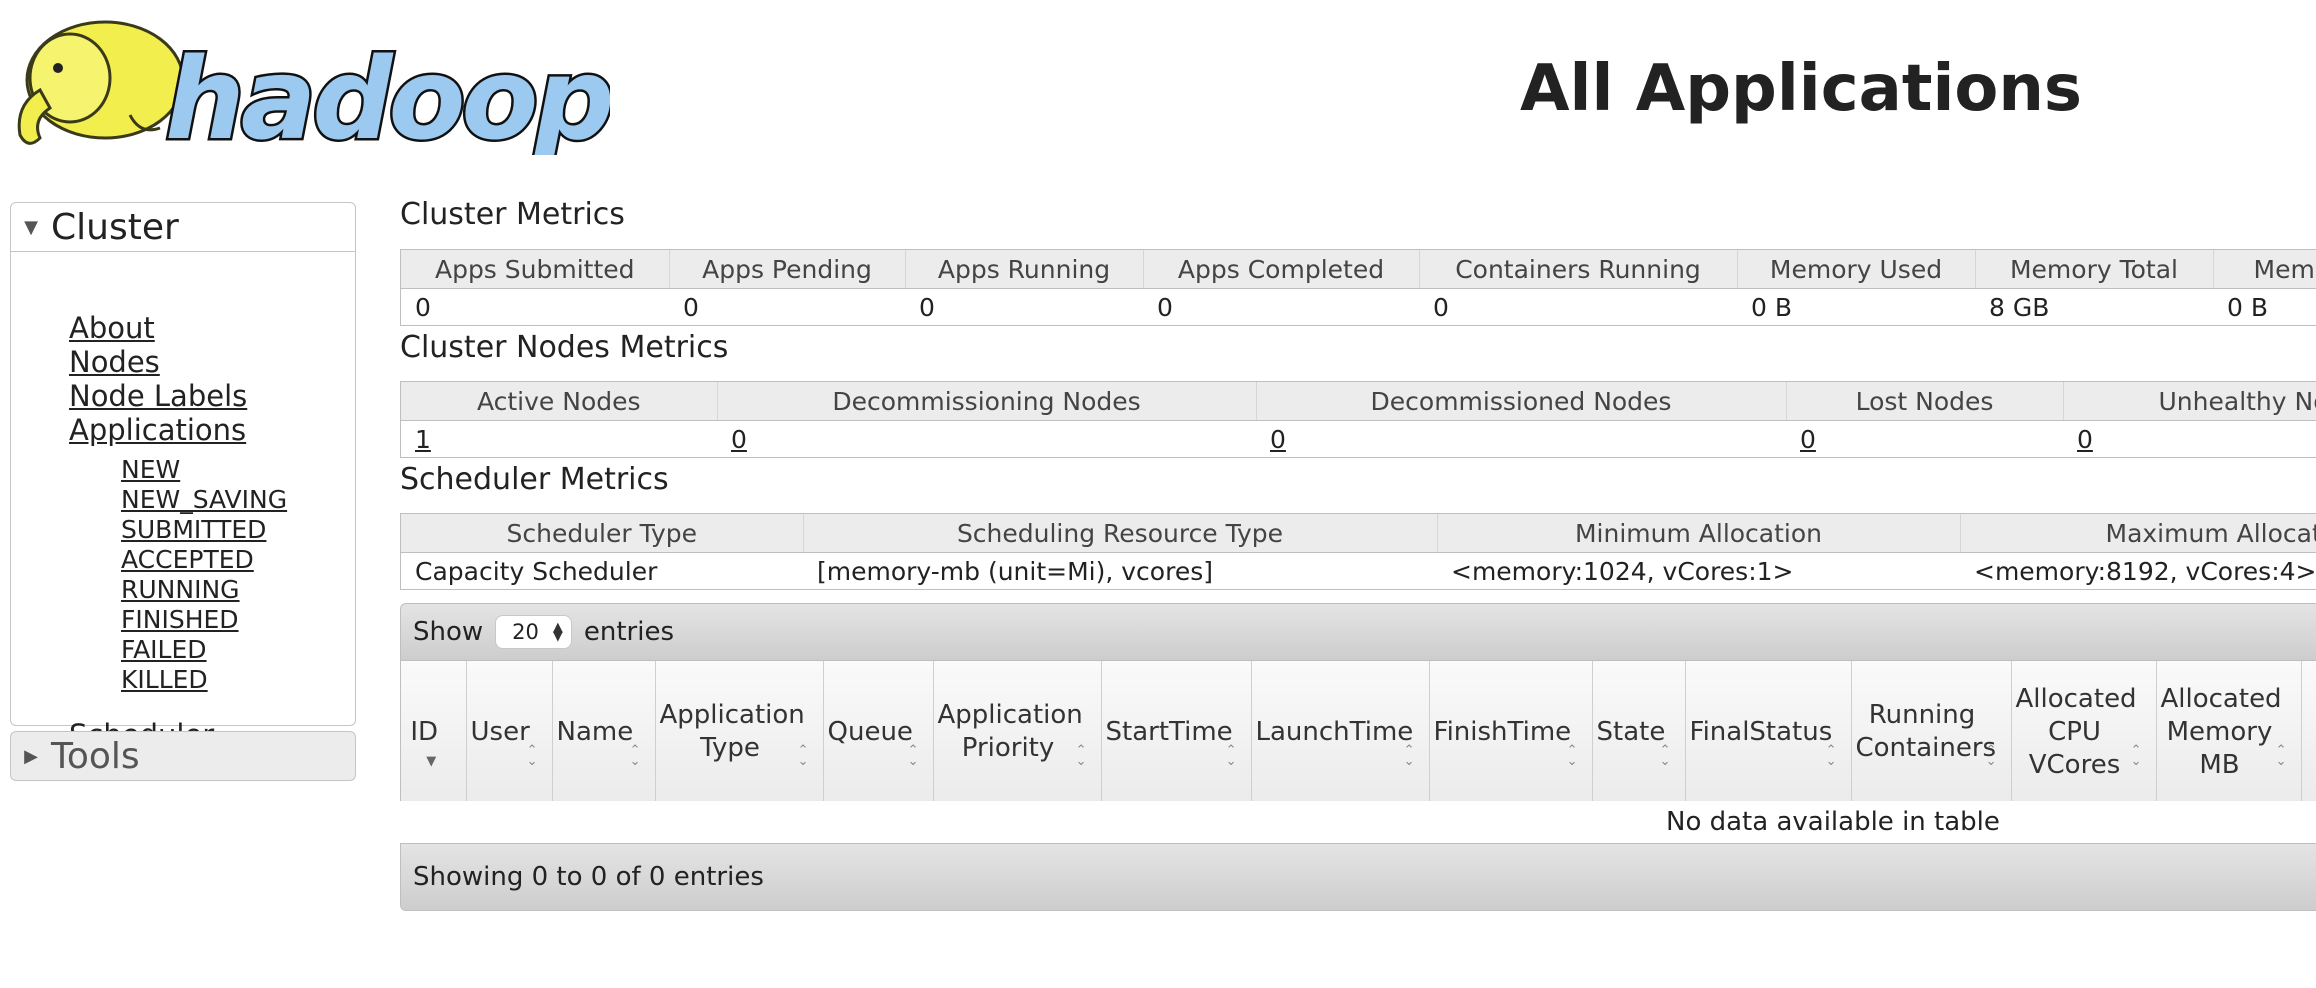  Describe the element at coordinates (1926, 748) in the screenshot. I see `column-header-line: Containers` at that location.